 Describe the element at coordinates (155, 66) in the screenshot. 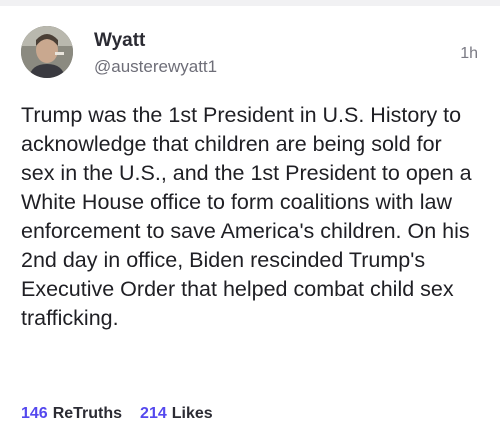

I see `author-handle: @austerewyatt1` at that location.